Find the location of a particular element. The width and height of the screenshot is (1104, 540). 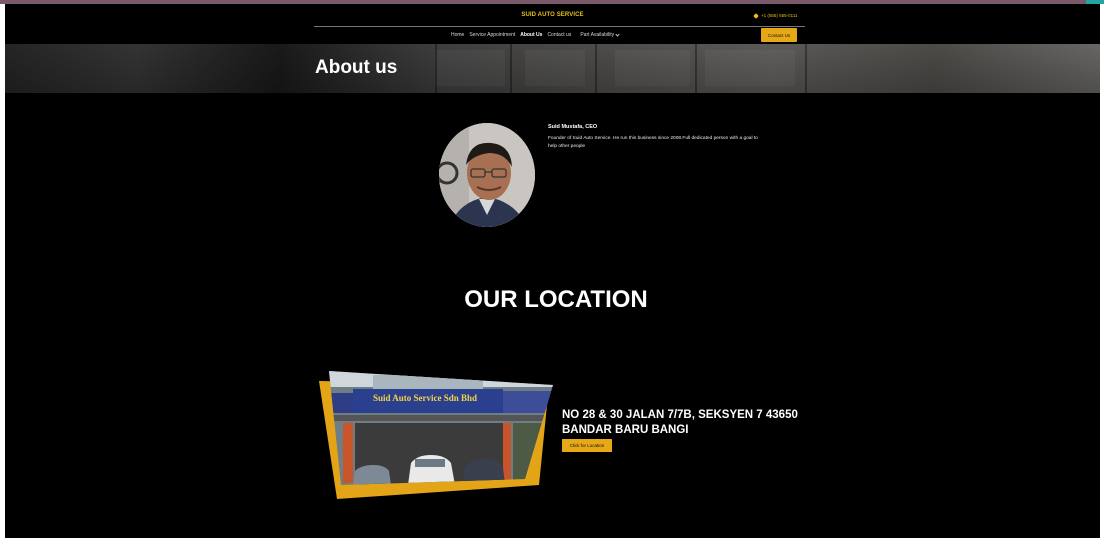

hero-banner: About us is located at coordinates (552, 68).